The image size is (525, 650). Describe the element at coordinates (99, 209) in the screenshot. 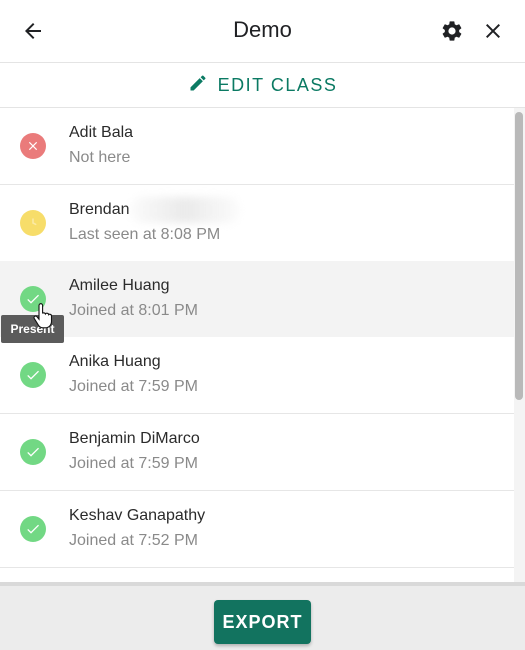

I see `student-name: Brendan` at that location.